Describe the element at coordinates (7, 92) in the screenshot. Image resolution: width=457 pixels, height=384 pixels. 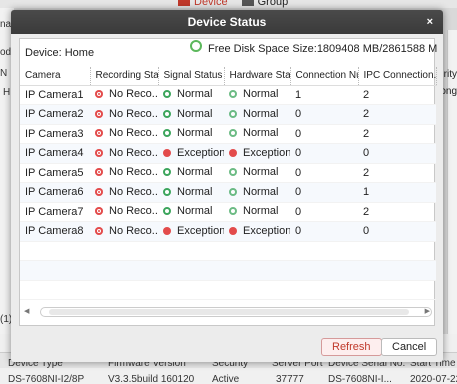
I see `bg-left-label: H` at that location.